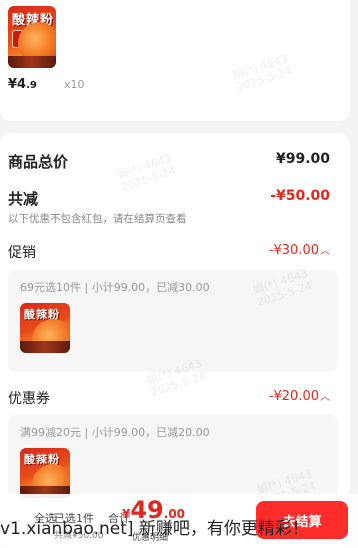  What do you see at coordinates (302, 159) in the screenshot?
I see `goods-total-value: ¥99.00` at bounding box center [302, 159].